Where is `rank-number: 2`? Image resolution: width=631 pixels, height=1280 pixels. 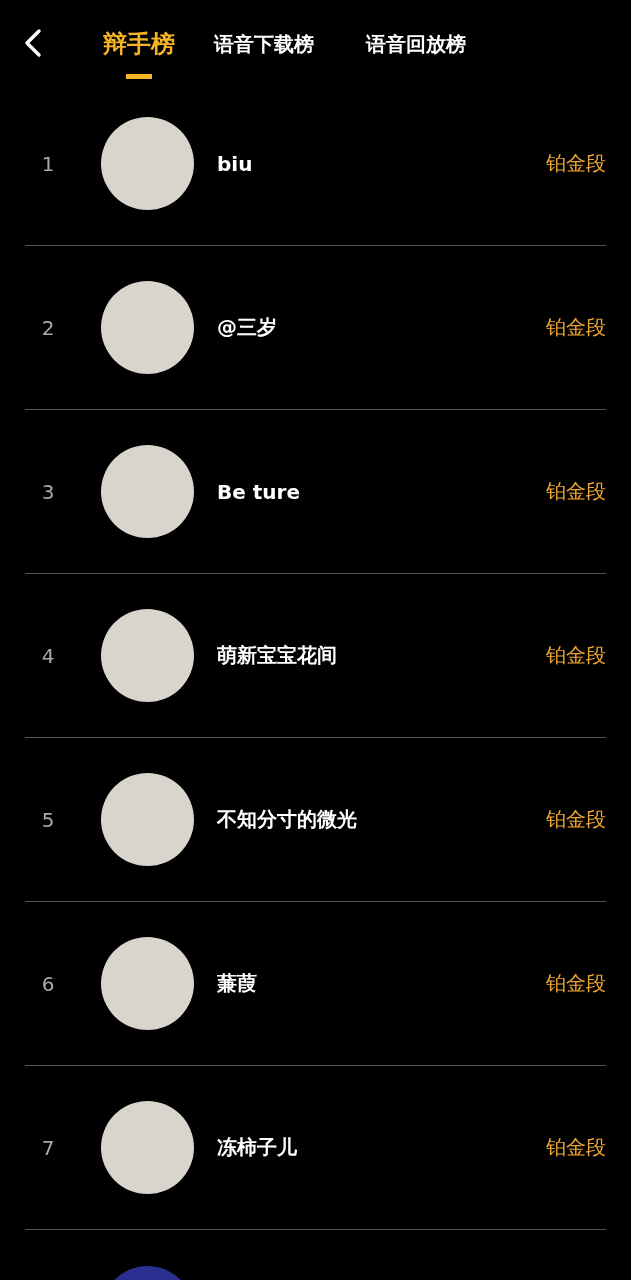 rank-number: 2 is located at coordinates (48, 327).